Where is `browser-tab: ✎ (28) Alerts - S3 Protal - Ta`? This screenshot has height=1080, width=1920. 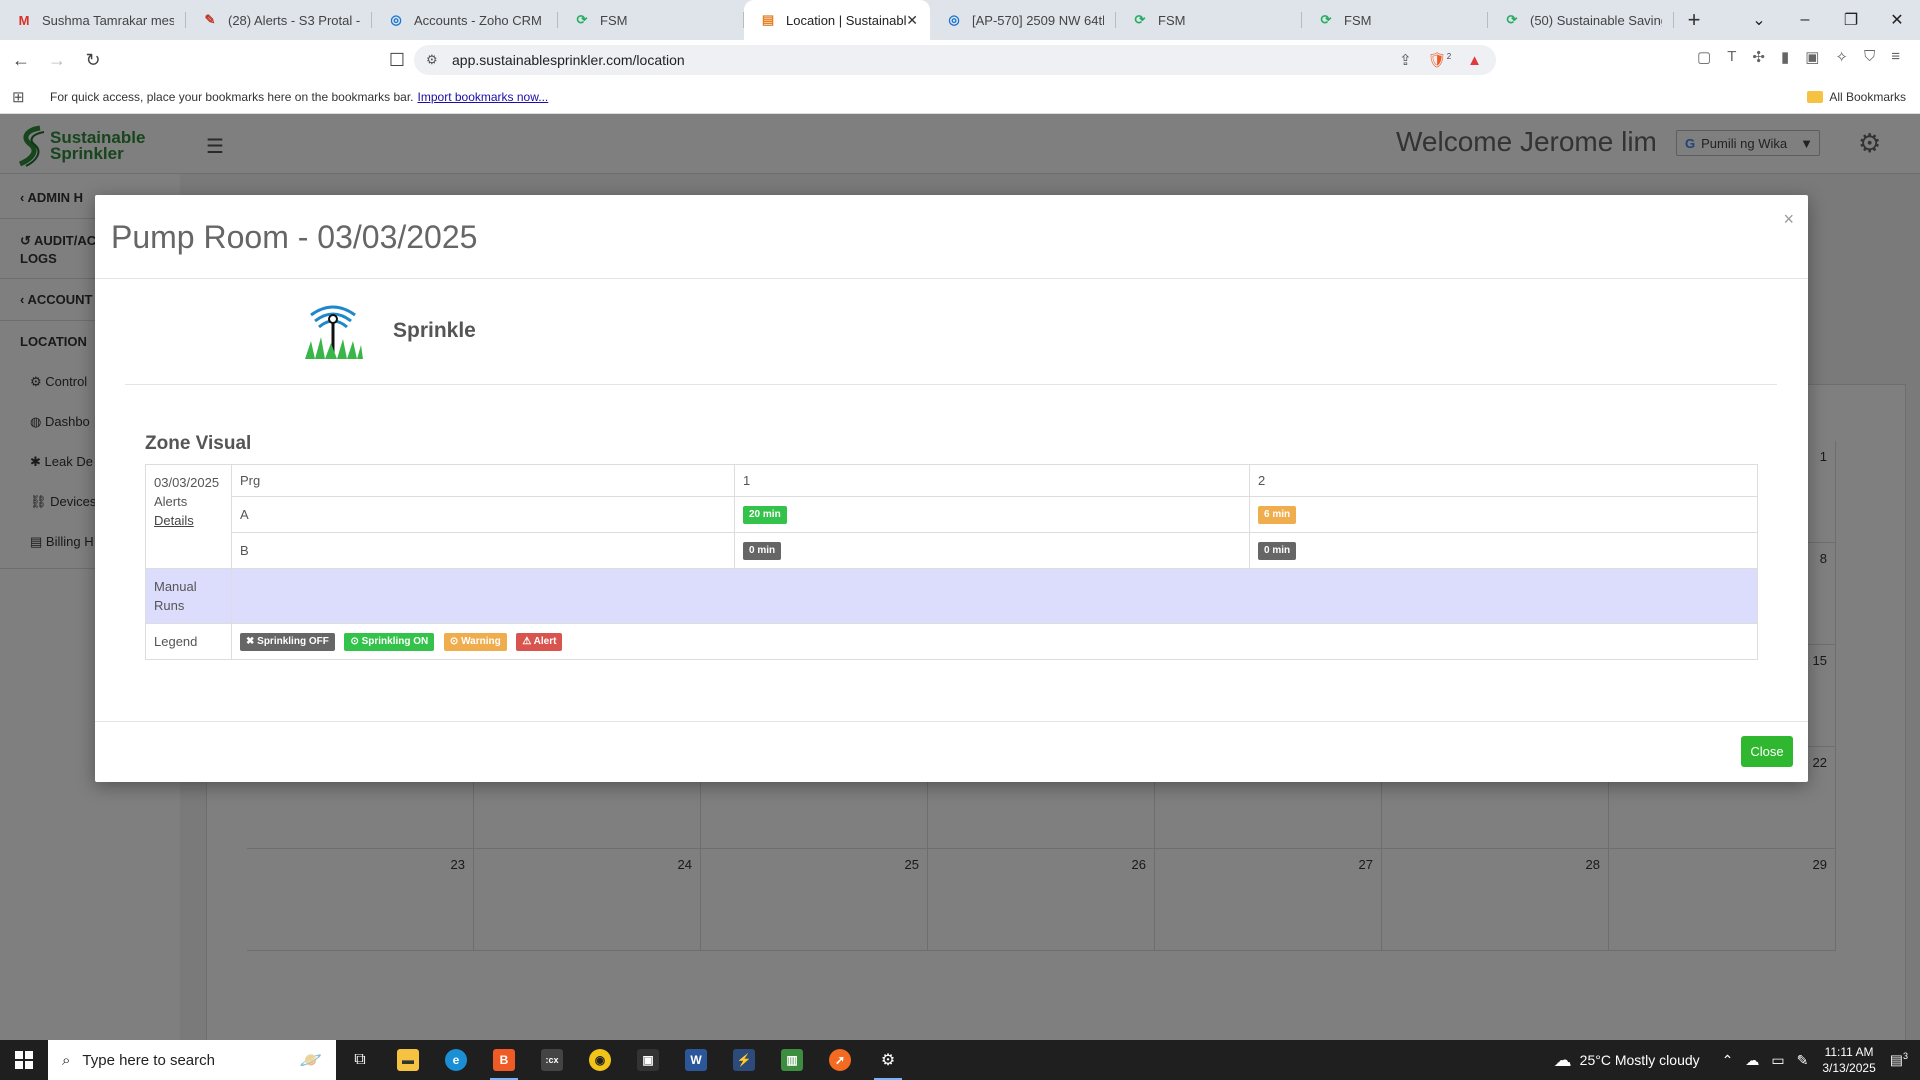 browser-tab: ✎ (28) Alerts - S3 Protal - Ta is located at coordinates (279, 20).